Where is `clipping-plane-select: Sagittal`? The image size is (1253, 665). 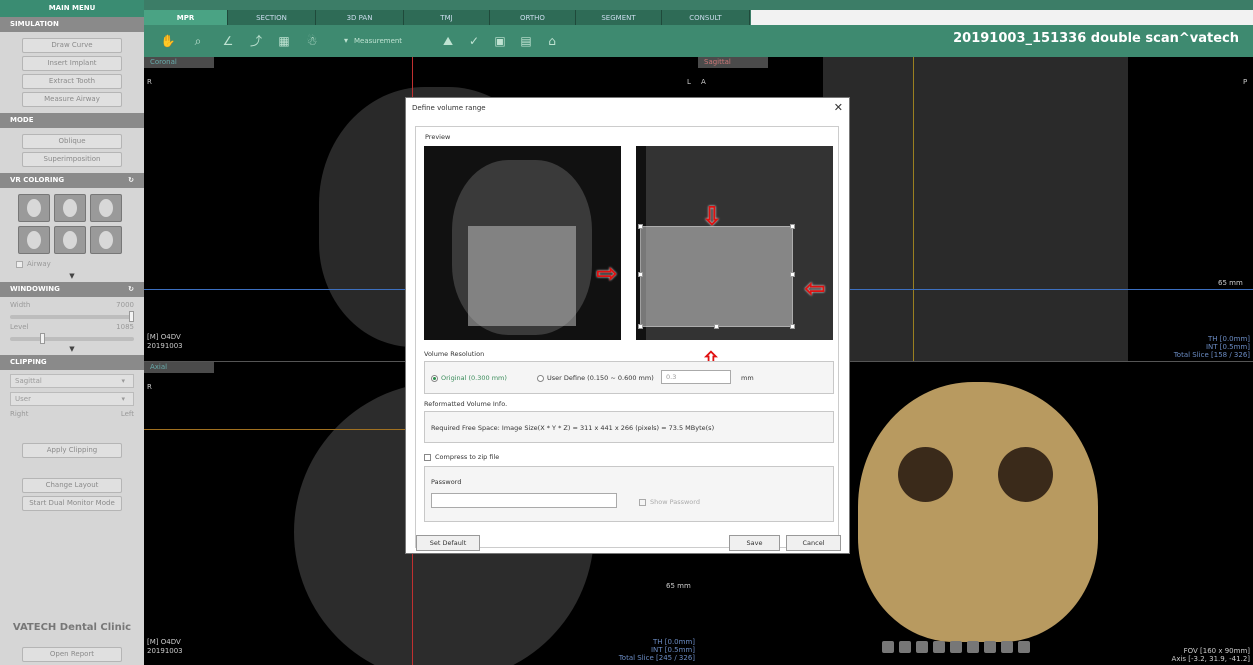
clipping-plane-select: Sagittal is located at coordinates (72, 381).